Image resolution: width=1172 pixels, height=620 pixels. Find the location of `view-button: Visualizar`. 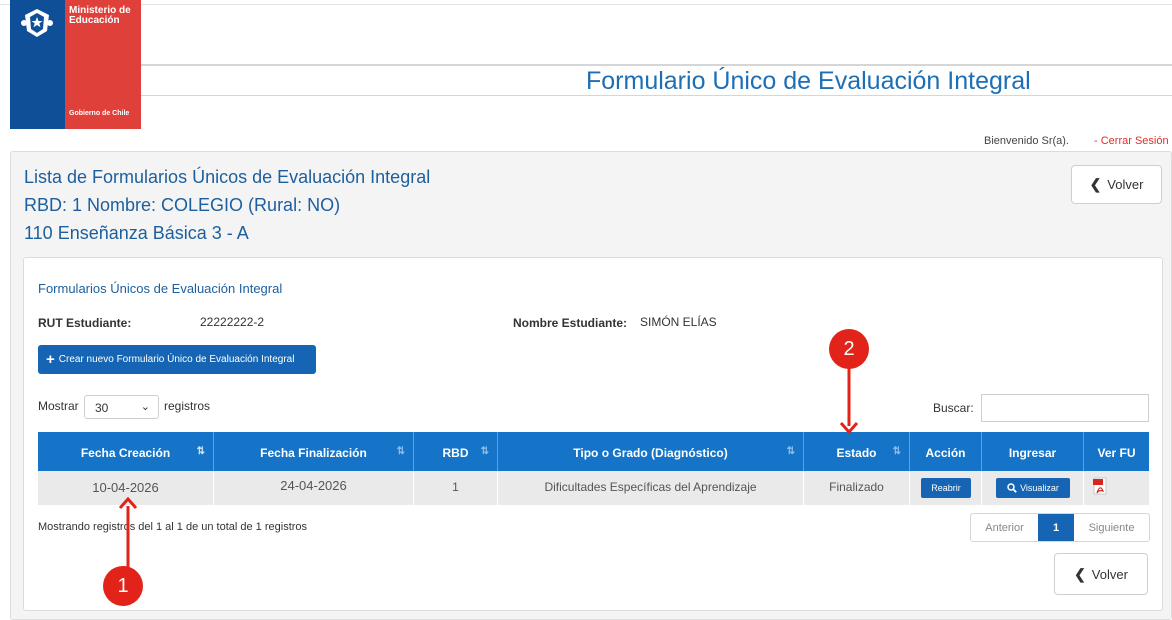

view-button: Visualizar is located at coordinates (1033, 488).